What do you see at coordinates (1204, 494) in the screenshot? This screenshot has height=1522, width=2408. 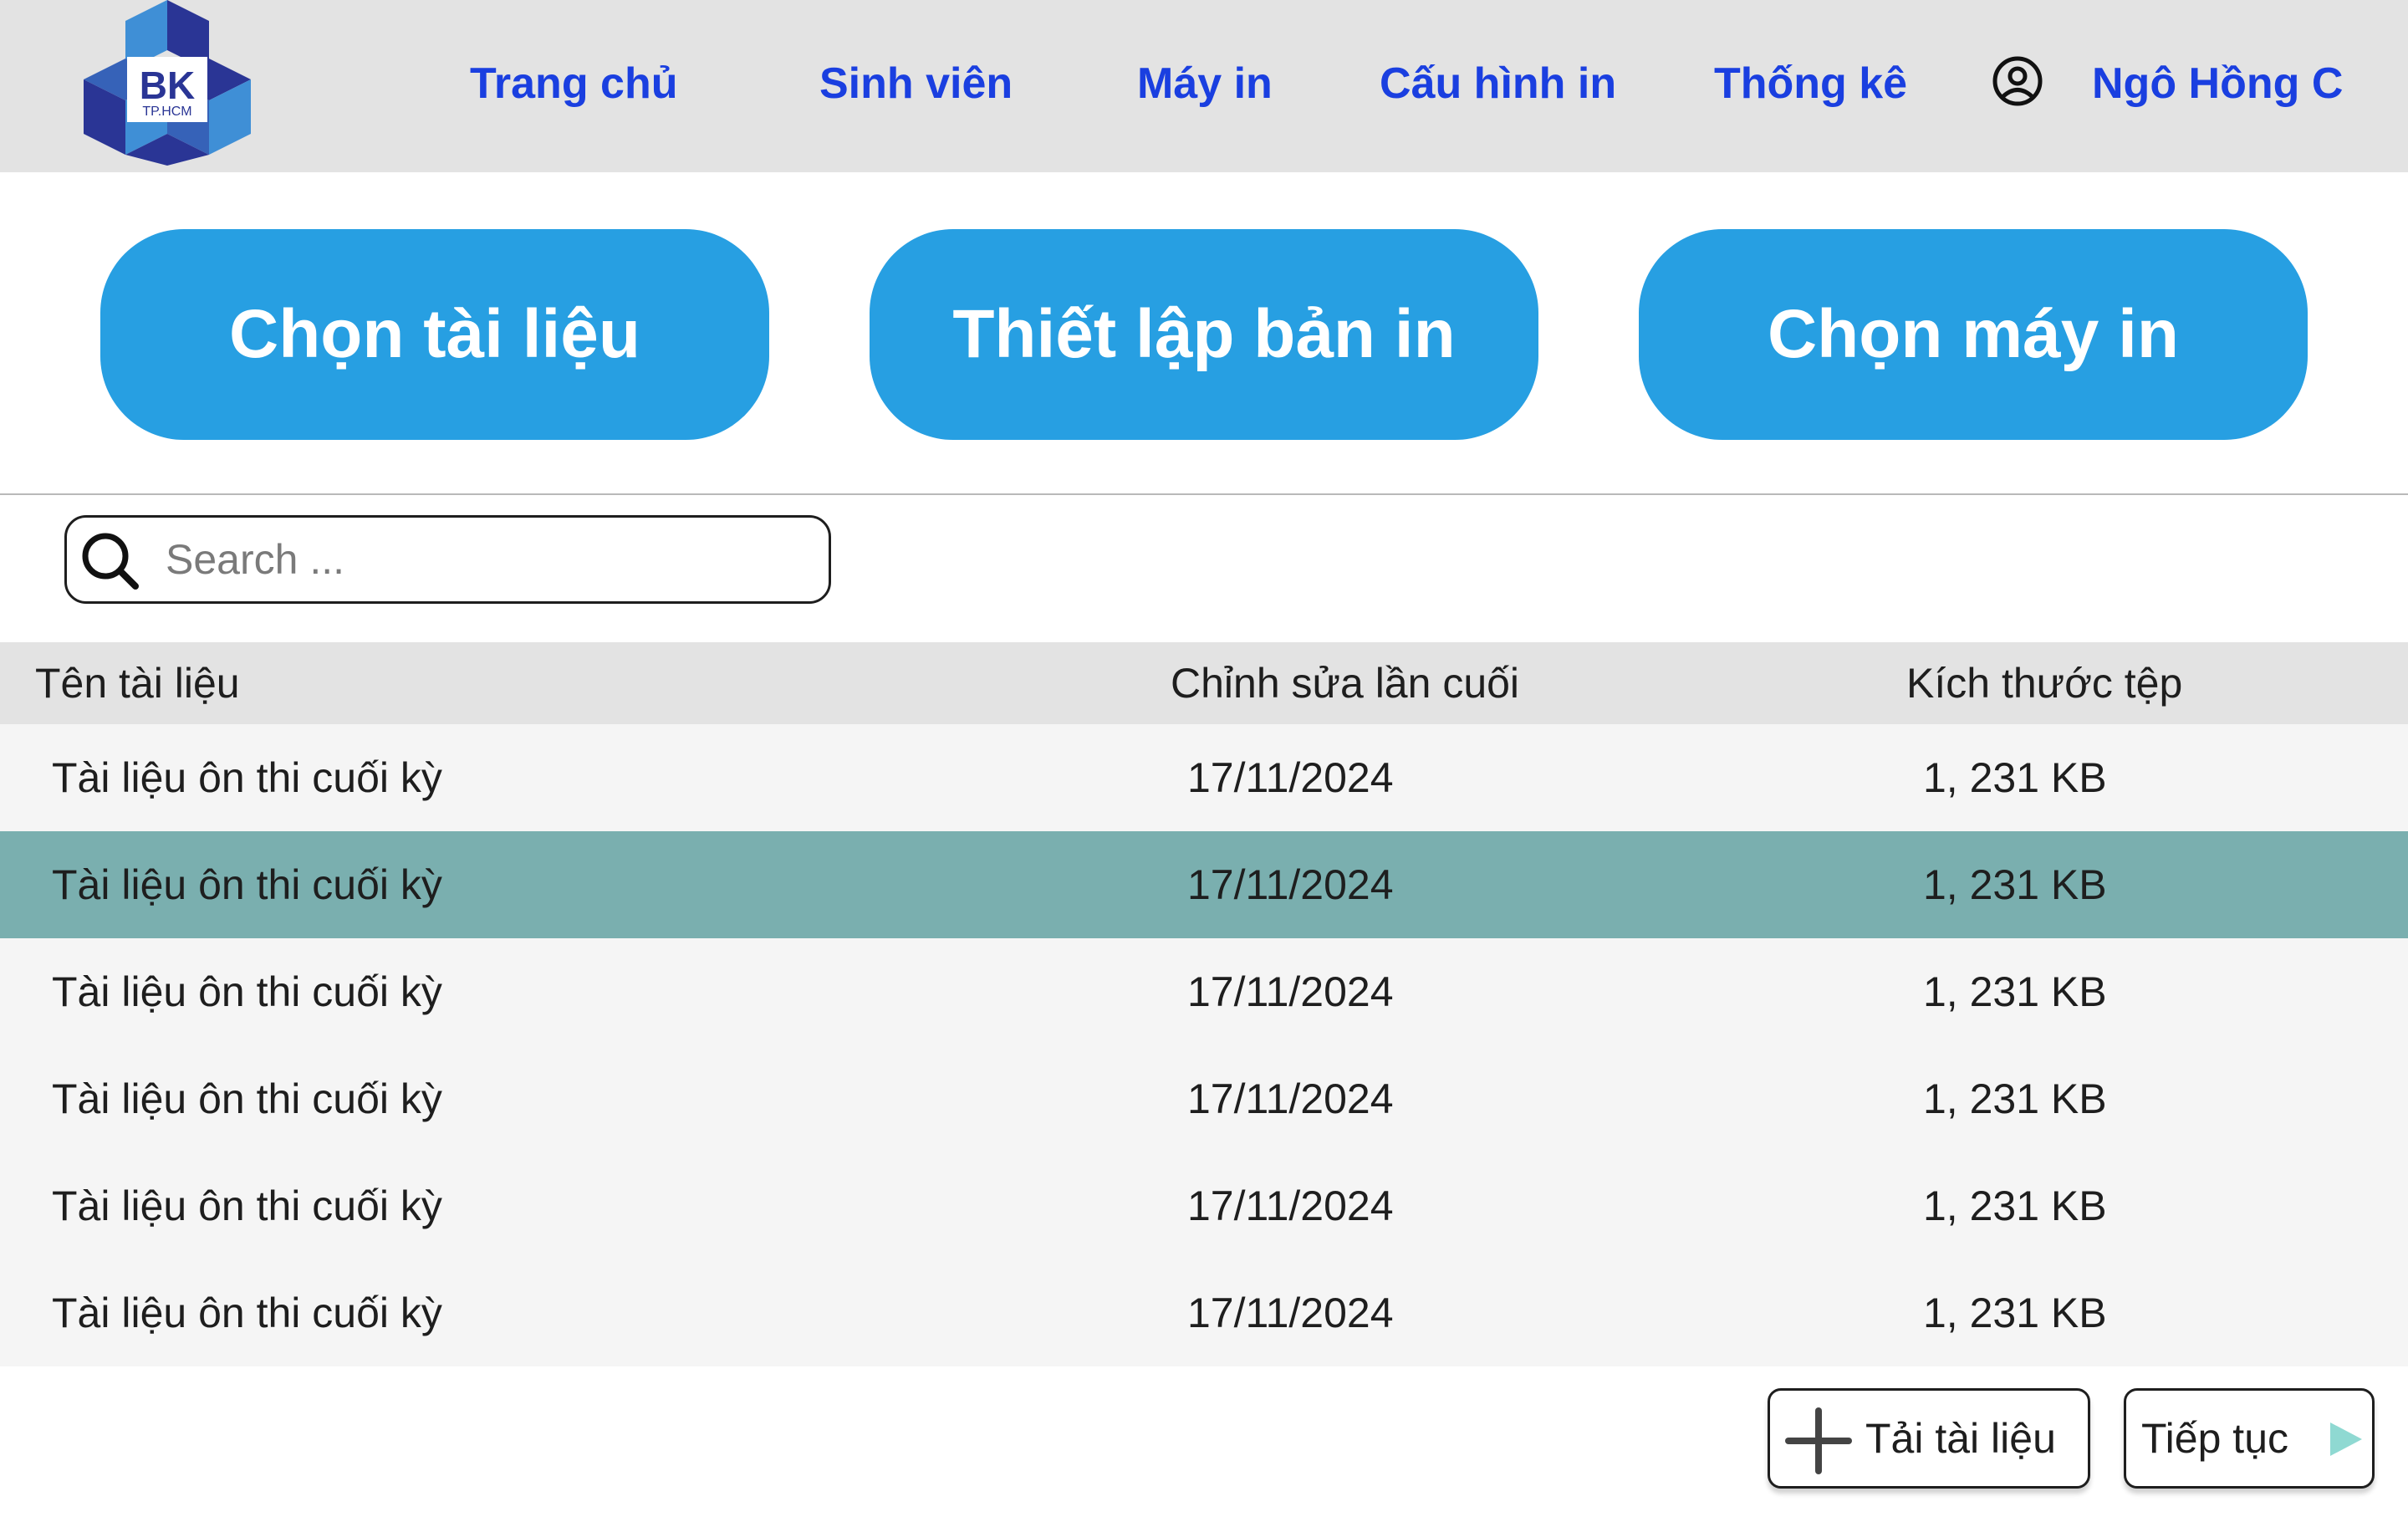 I see `section-divider` at bounding box center [1204, 494].